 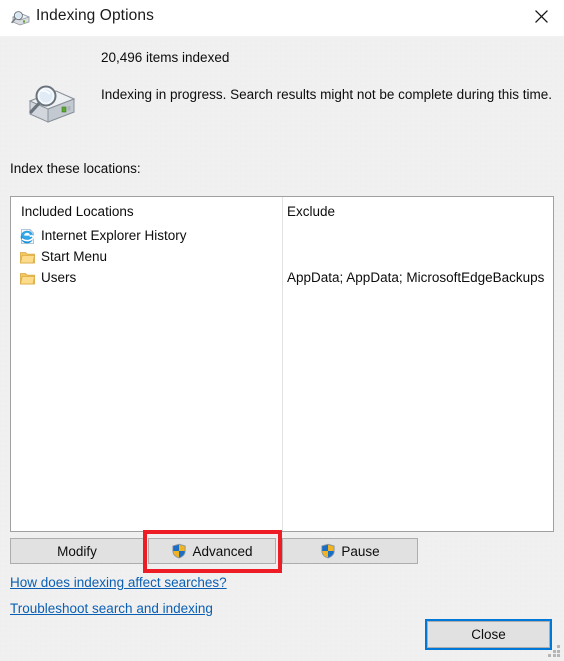 I want to click on close-button: Close, so click(x=488, y=634).